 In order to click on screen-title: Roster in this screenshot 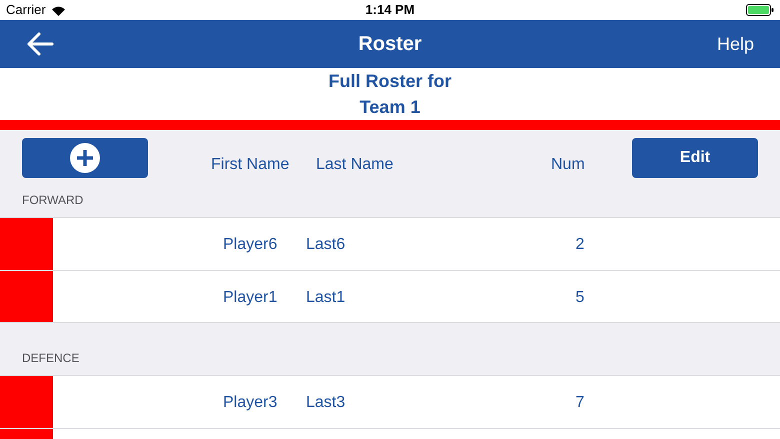, I will do `click(390, 44)`.